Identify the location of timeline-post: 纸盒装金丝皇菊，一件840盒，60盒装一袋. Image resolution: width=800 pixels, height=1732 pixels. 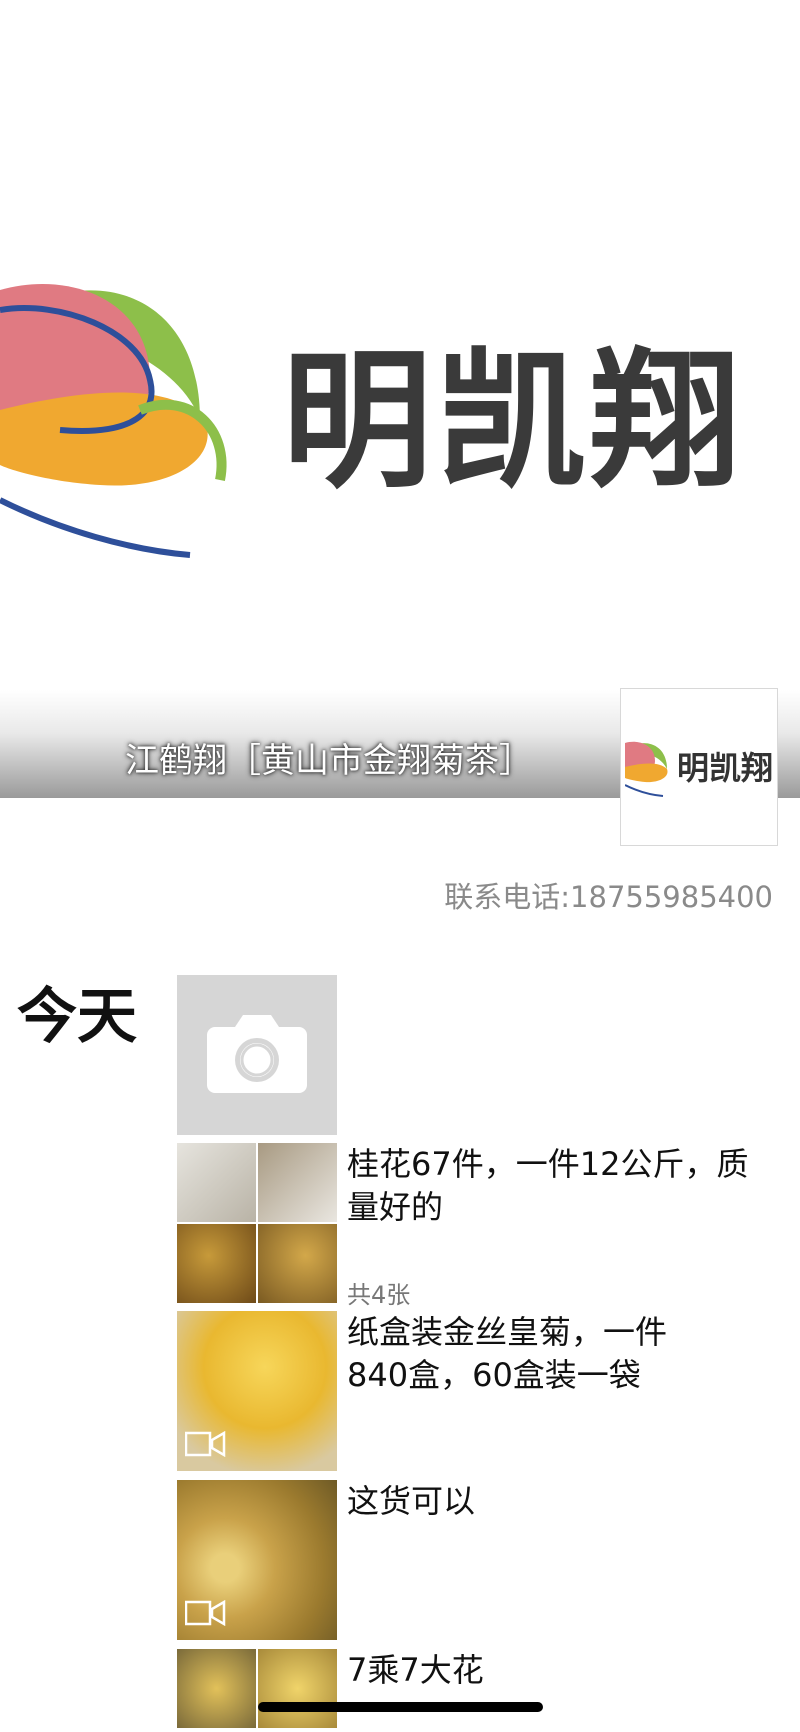
(477, 1391).